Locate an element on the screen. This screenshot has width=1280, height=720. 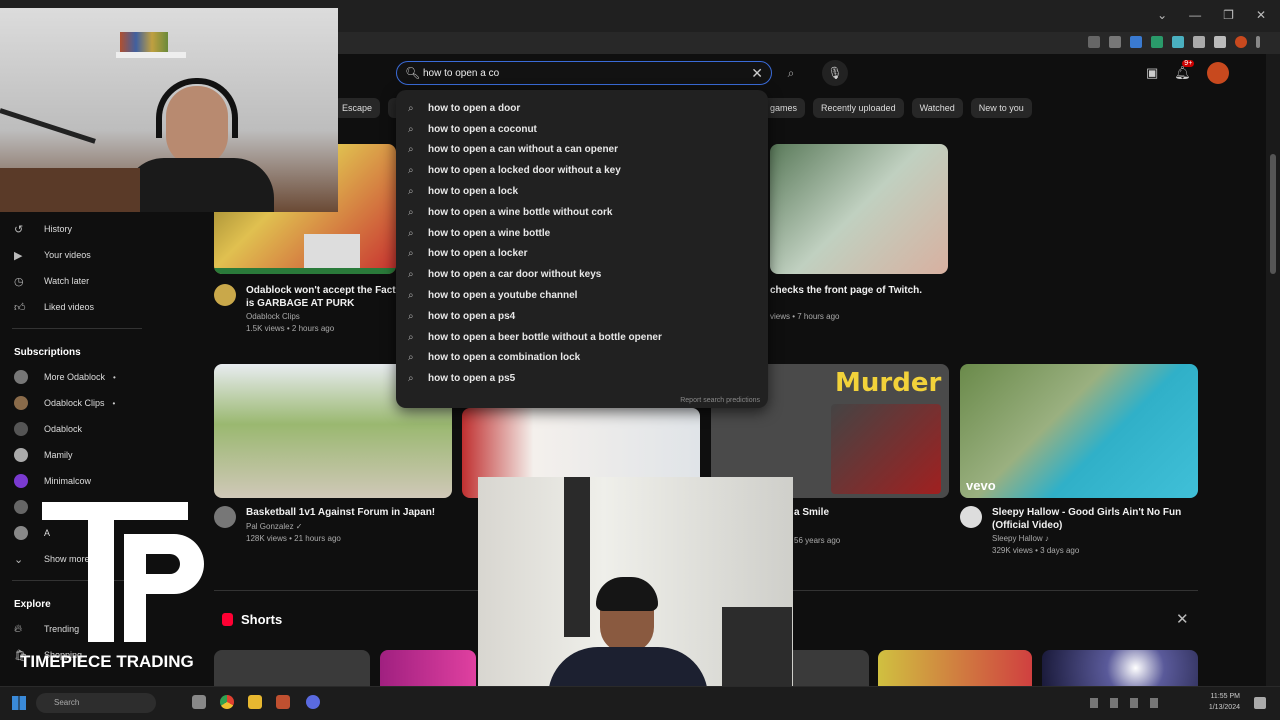
system-tray-icons is located at coordinates (1130, 703).